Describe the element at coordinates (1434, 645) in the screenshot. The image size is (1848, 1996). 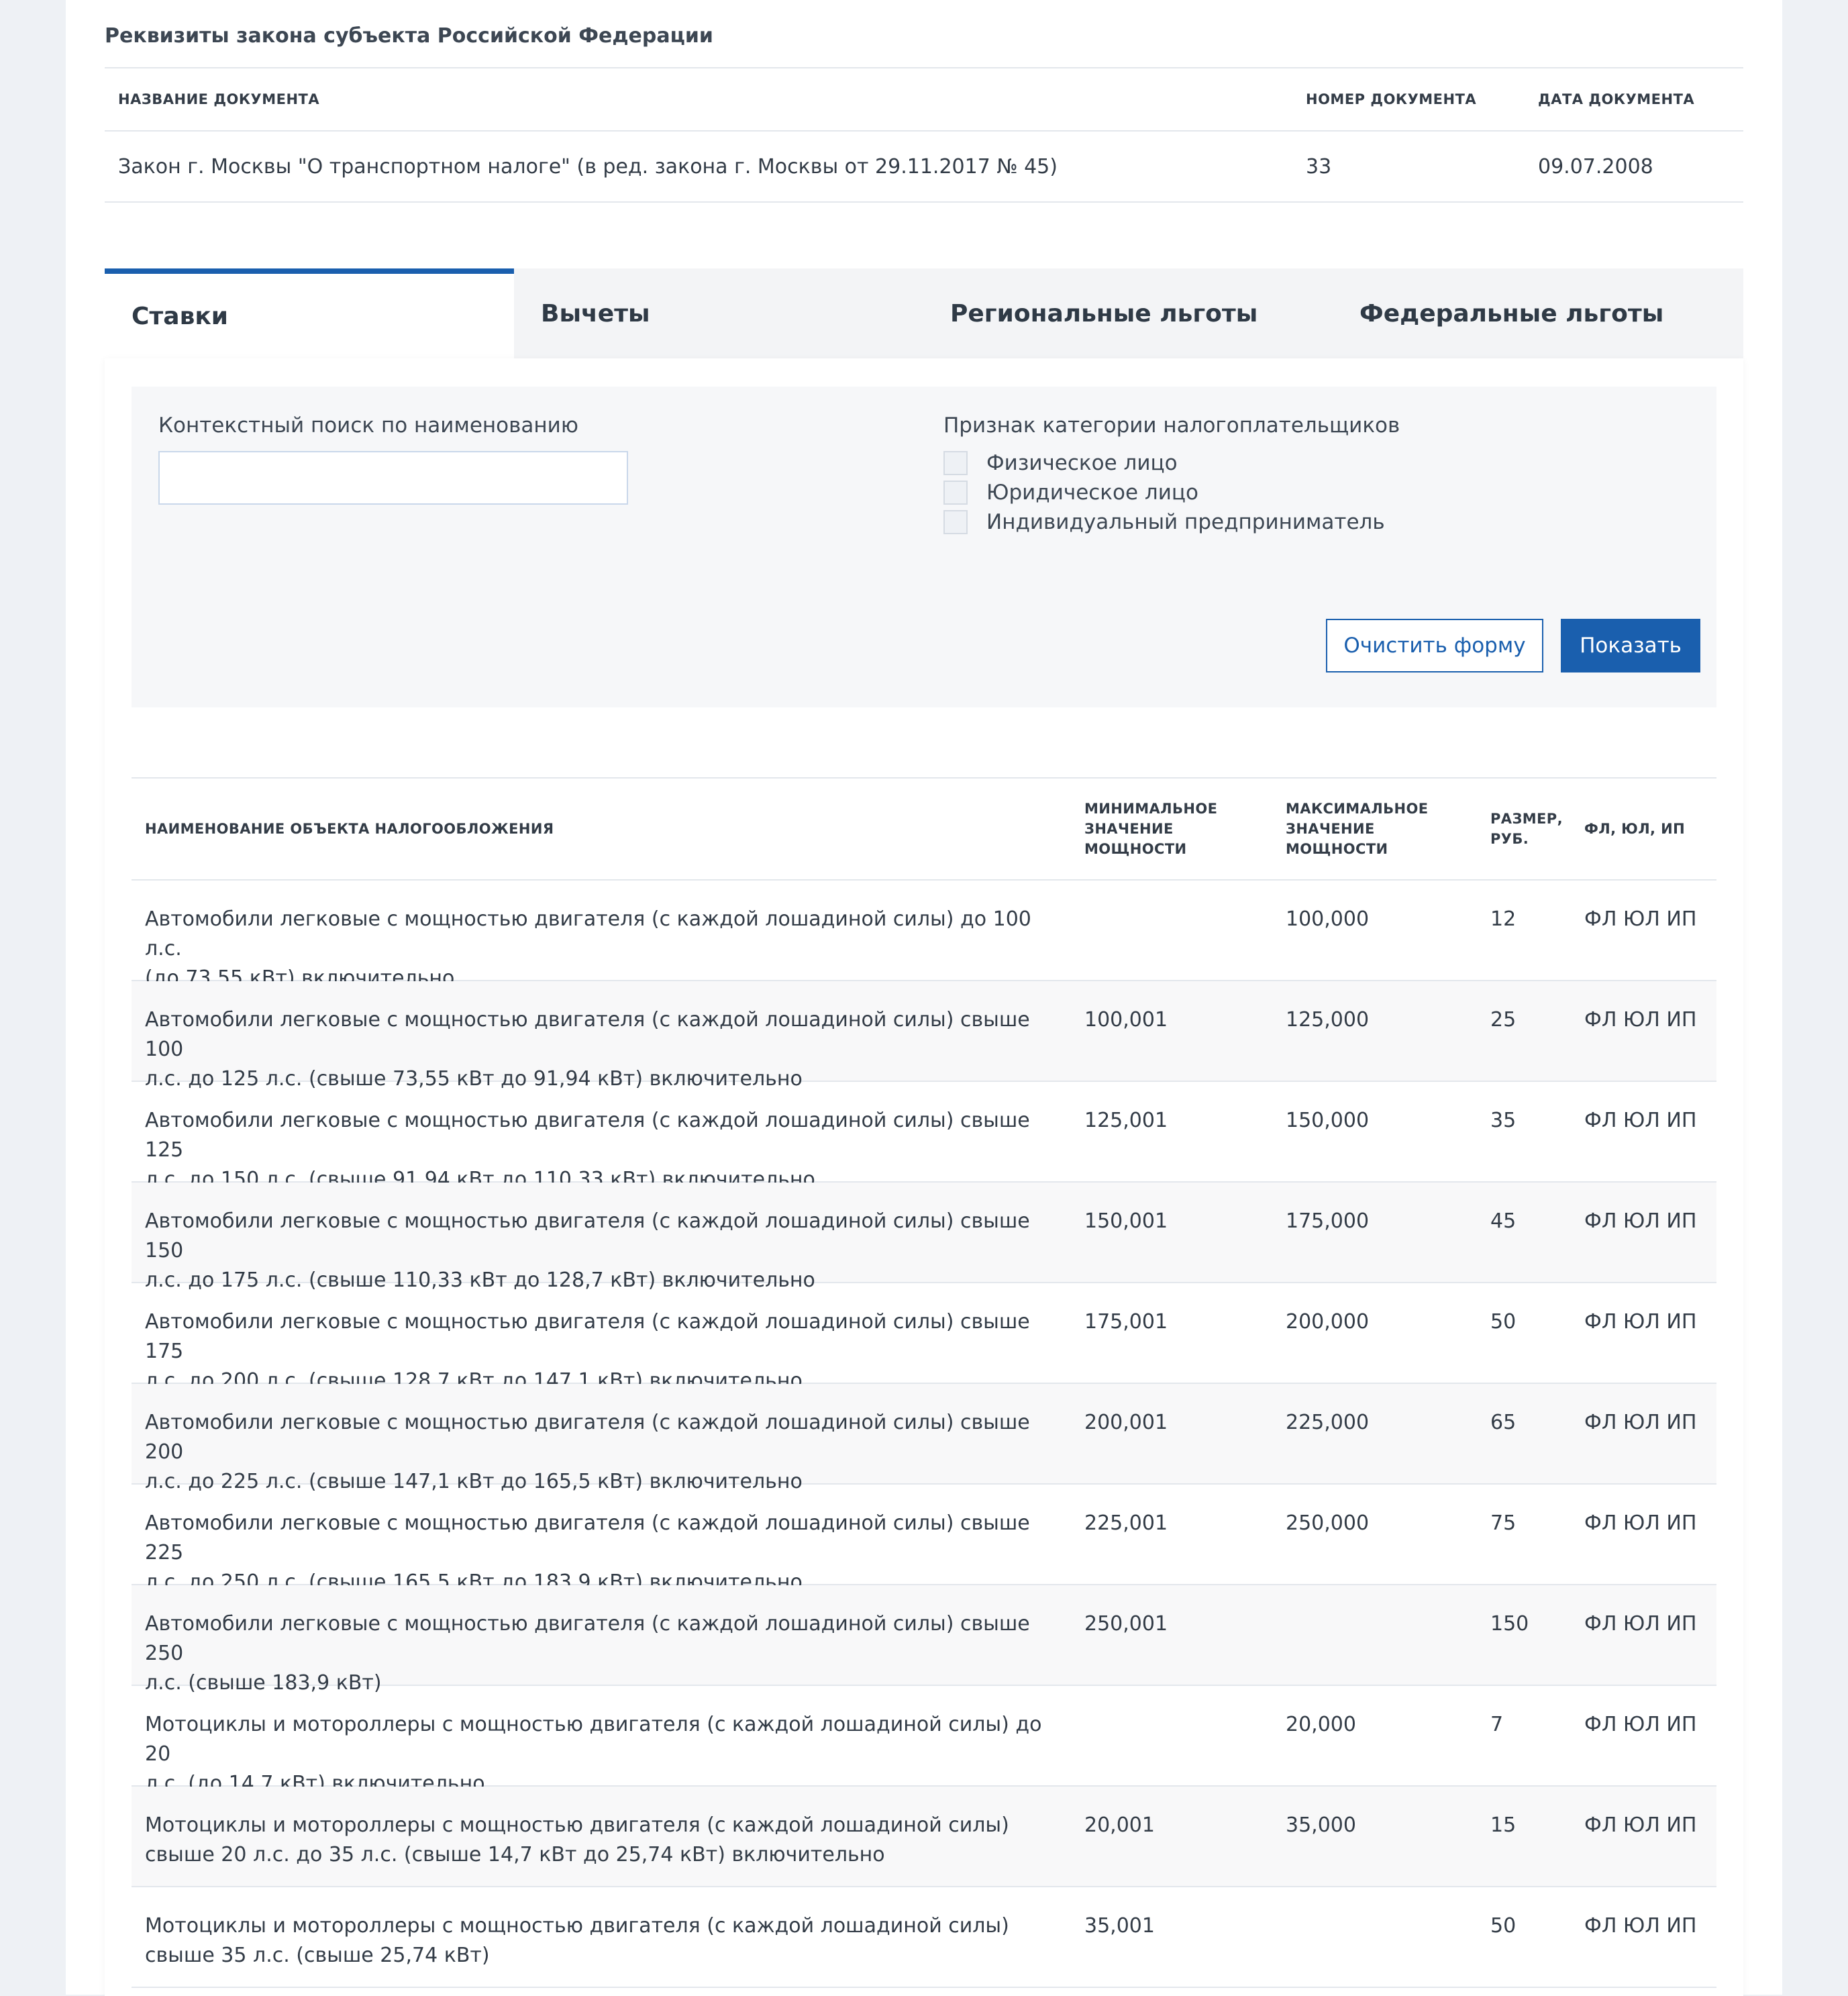
I see `clear-form-button: Очистить форму` at that location.